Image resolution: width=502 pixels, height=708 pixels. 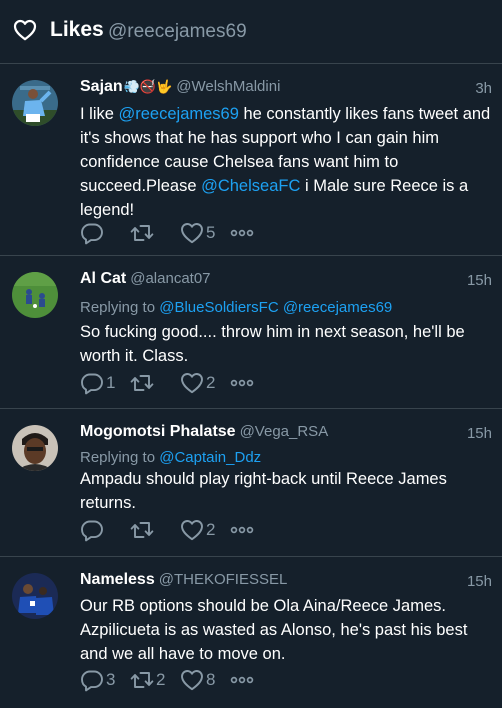 I want to click on author-handle: @WelshMaldini, so click(x=228, y=86).